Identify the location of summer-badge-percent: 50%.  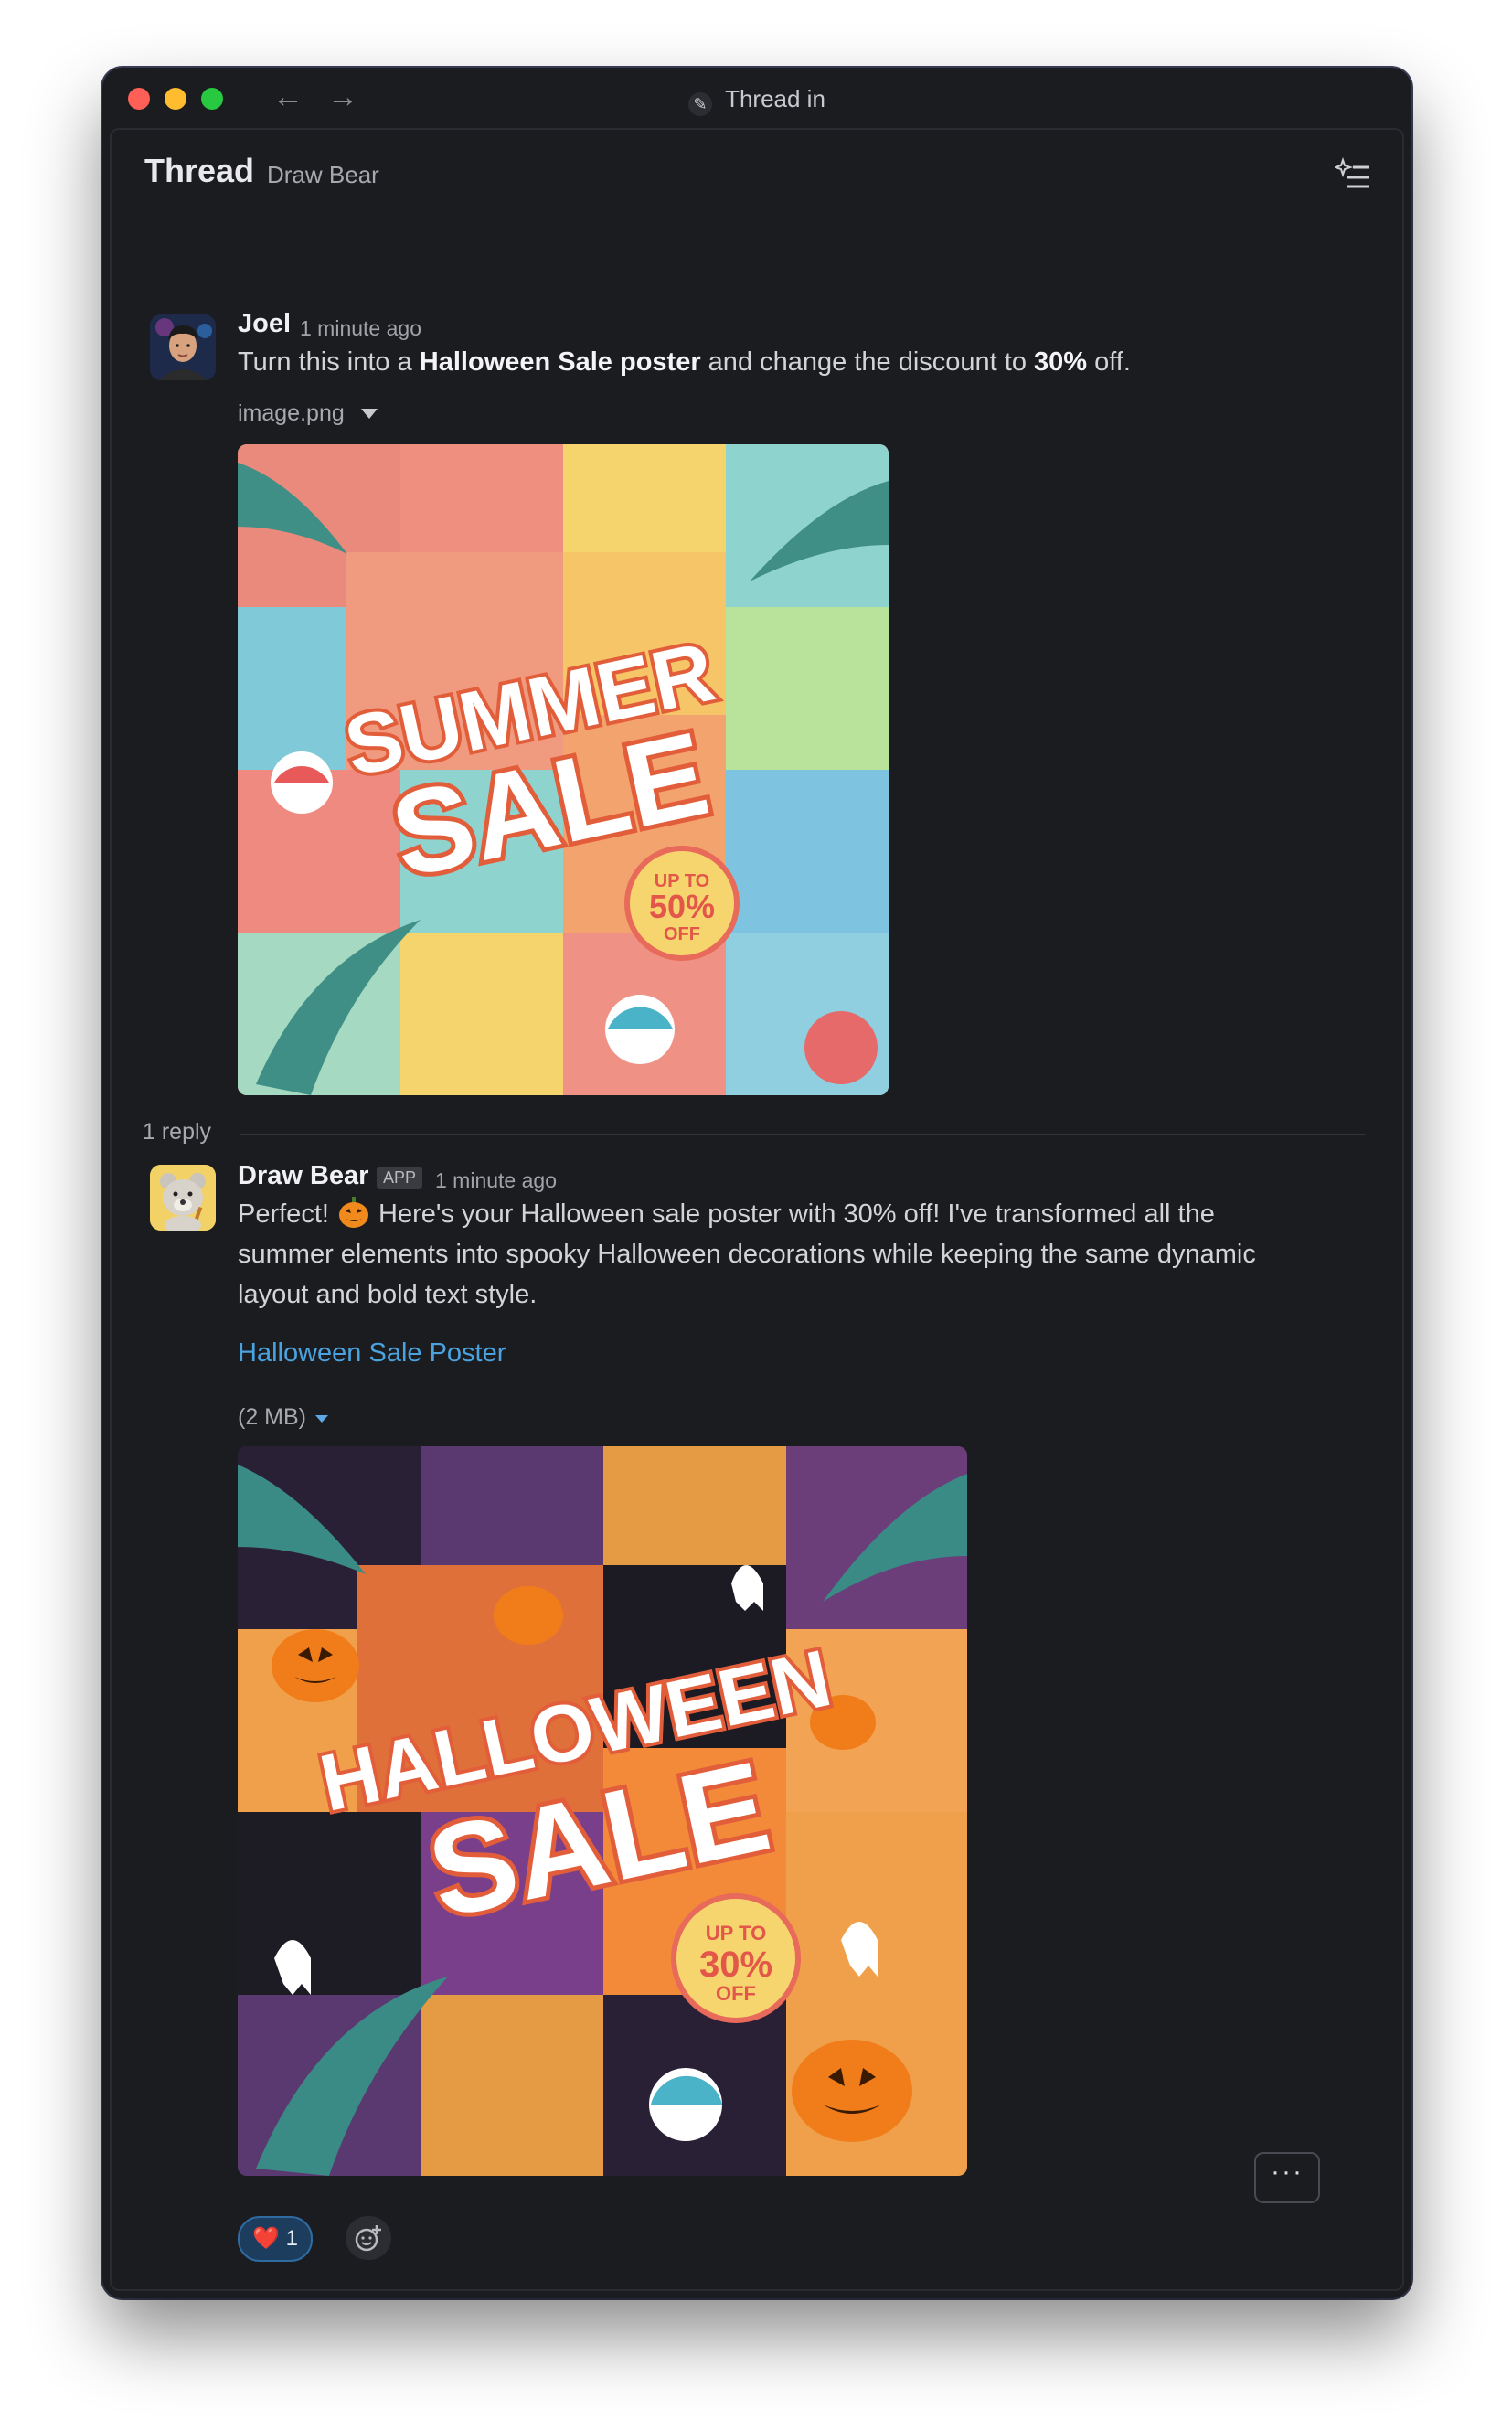
(682, 907).